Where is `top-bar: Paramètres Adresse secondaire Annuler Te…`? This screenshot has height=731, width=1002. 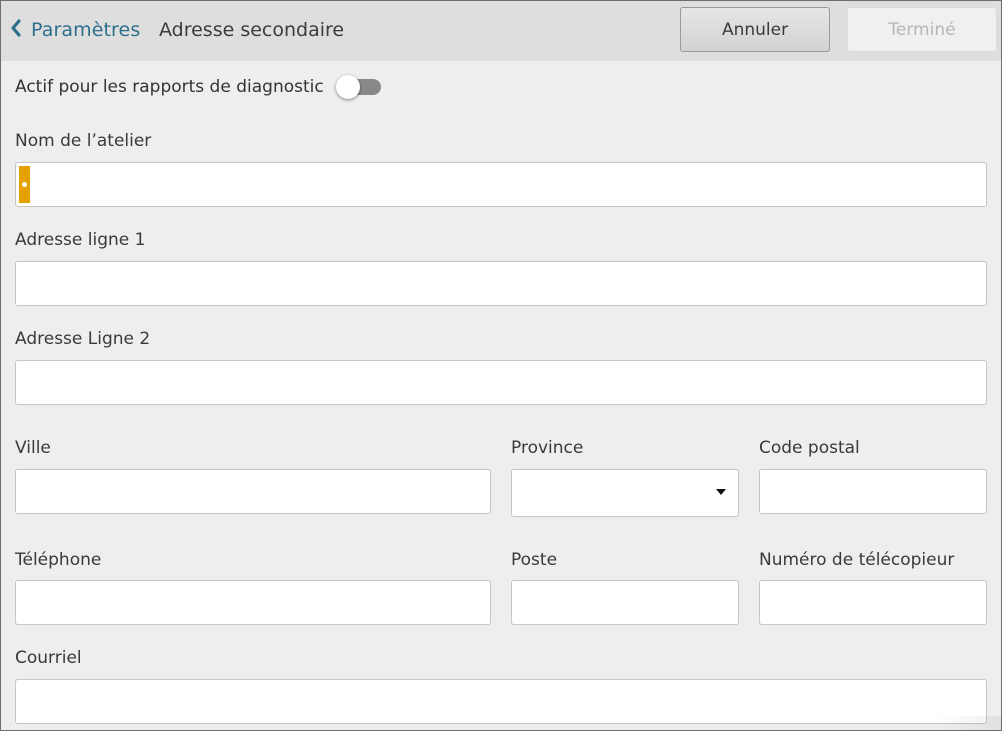
top-bar: Paramètres Adresse secondaire Annuler Te… is located at coordinates (501, 31).